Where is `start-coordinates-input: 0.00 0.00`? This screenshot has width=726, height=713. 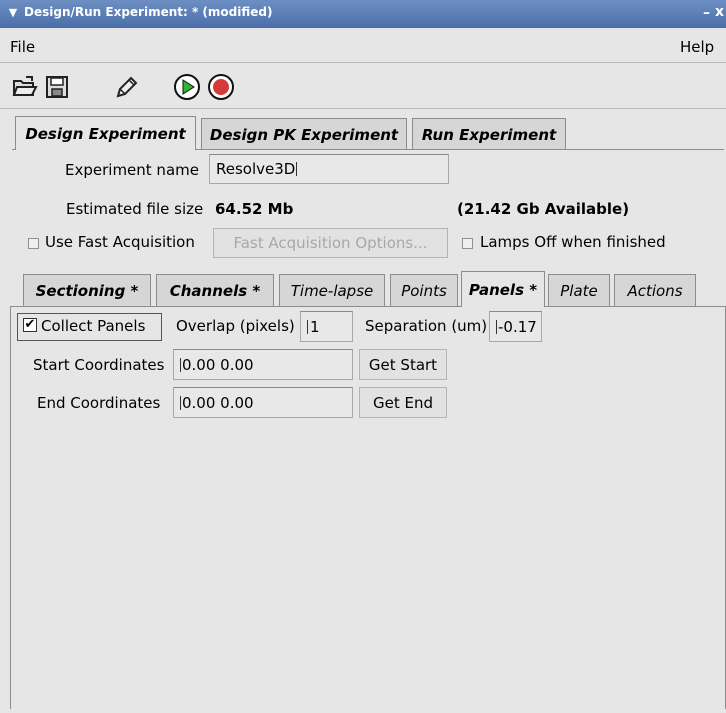
start-coordinates-input: 0.00 0.00 is located at coordinates (263, 364).